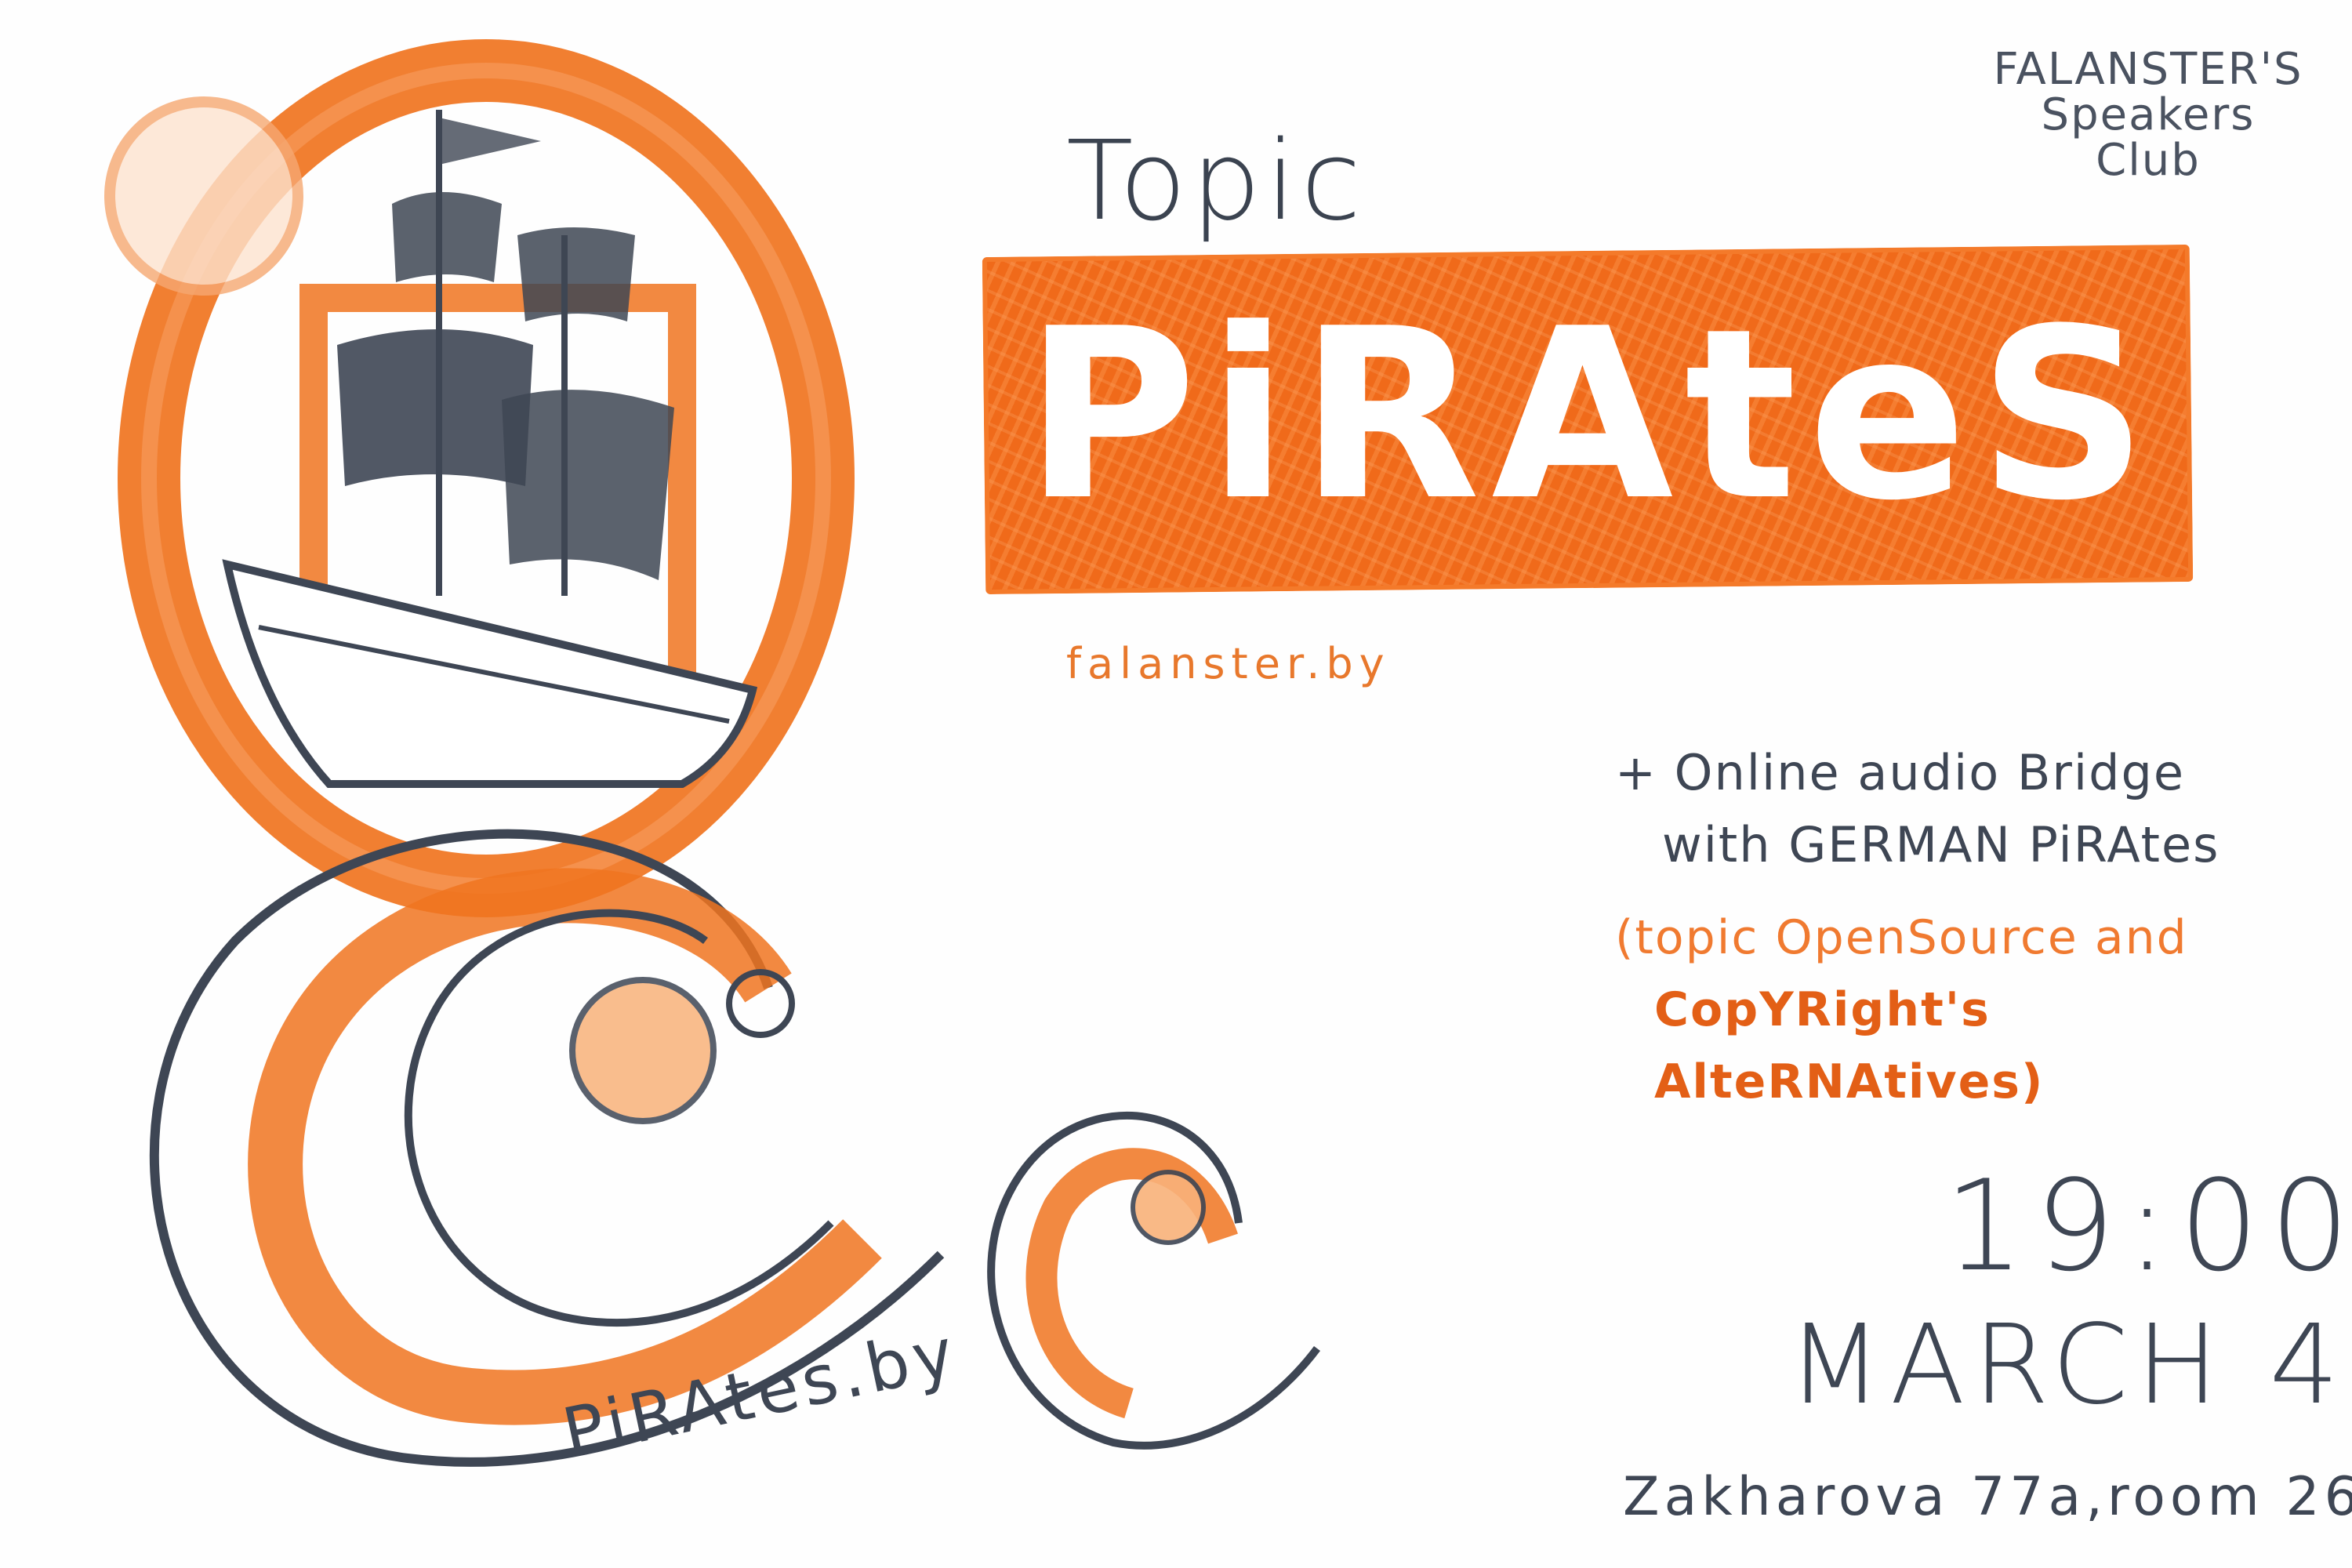 The image size is (2352, 1568). What do you see at coordinates (1591, 415) in the screenshot?
I see `title-text: PiRAteS` at bounding box center [1591, 415].